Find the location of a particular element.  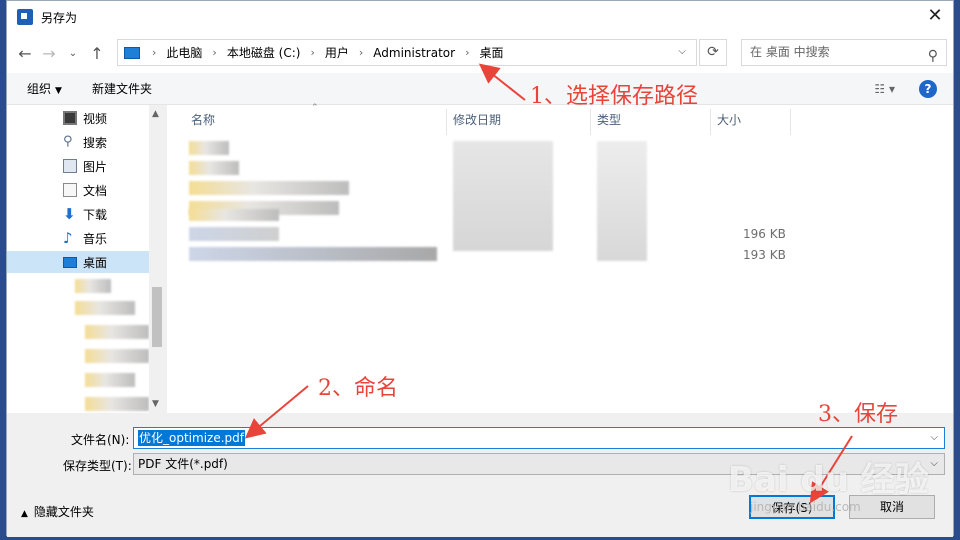

search-input: 在 桌面 中搜索 ⚲ is located at coordinates (844, 52).